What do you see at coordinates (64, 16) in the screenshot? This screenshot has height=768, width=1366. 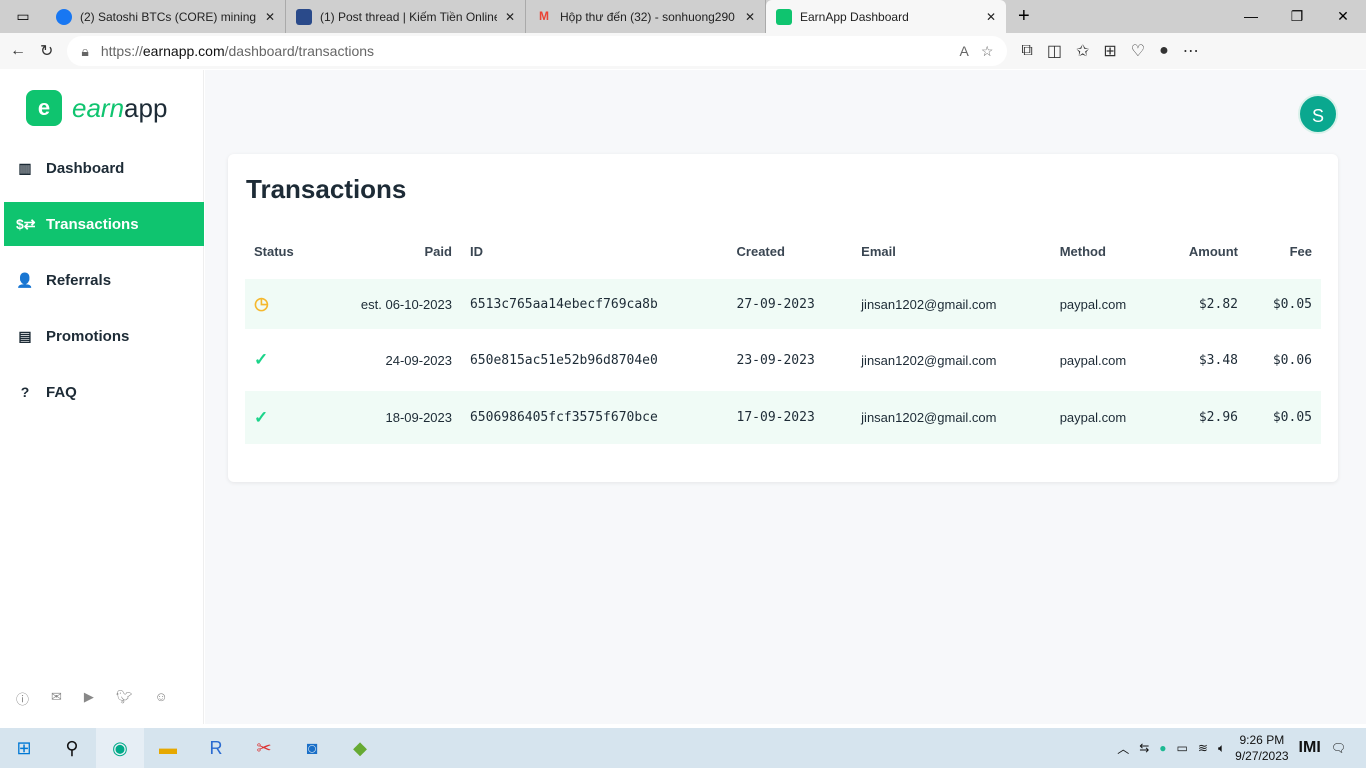 I see `facebook-icon` at bounding box center [64, 16].